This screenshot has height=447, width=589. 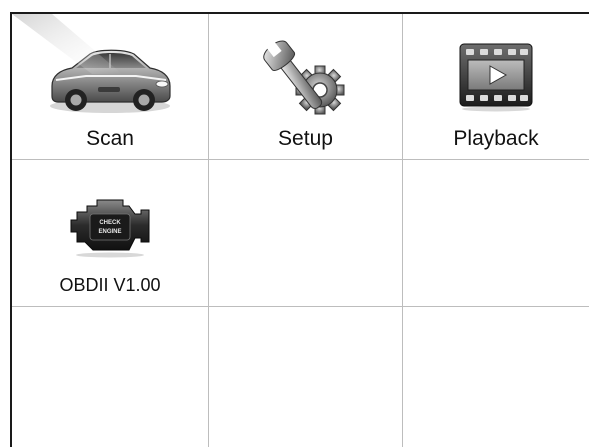 What do you see at coordinates (303, 77) in the screenshot?
I see `wrench-gear-icon` at bounding box center [303, 77].